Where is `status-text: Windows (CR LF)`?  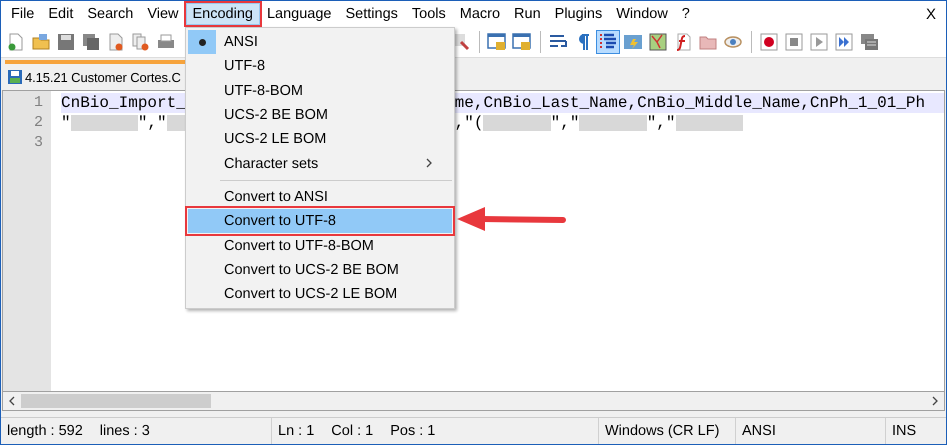 status-text: Windows (CR LF) is located at coordinates (662, 431).